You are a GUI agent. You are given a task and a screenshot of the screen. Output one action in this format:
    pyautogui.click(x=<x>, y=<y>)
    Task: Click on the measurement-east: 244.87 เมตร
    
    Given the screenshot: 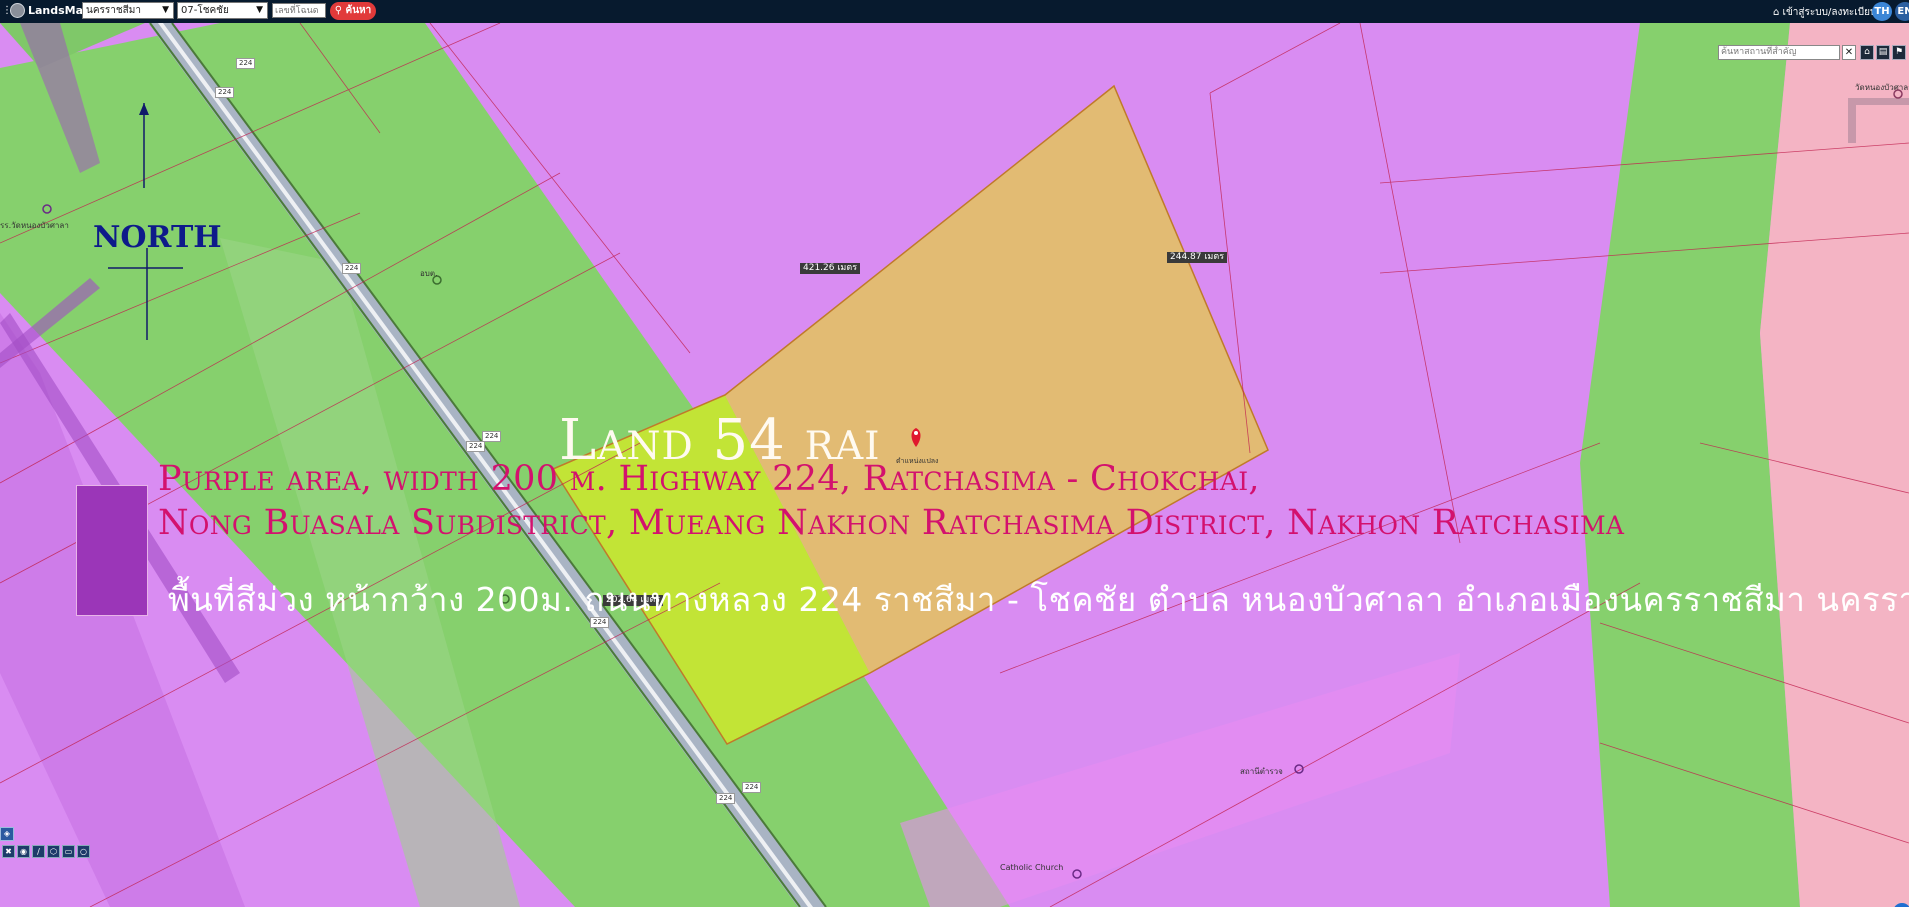 What is the action you would take?
    pyautogui.click(x=1197, y=257)
    